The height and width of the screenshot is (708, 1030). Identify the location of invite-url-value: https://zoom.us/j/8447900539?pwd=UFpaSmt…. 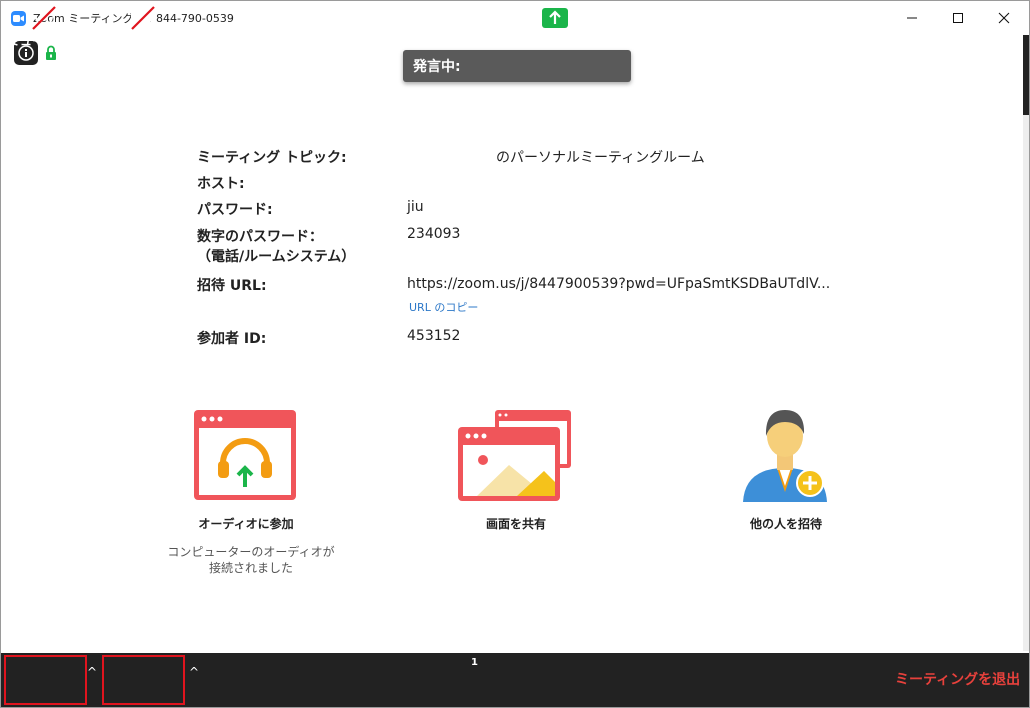
(619, 284).